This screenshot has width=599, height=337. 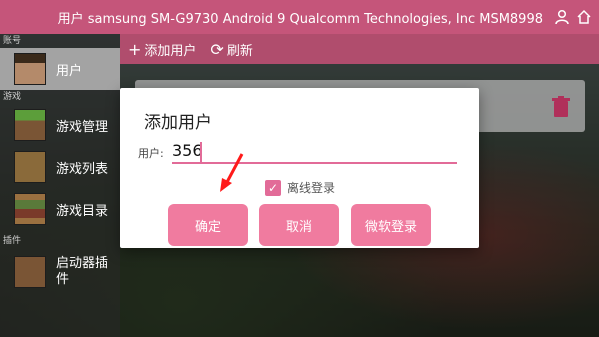 I want to click on bookshelf-icon, so click(x=30, y=209).